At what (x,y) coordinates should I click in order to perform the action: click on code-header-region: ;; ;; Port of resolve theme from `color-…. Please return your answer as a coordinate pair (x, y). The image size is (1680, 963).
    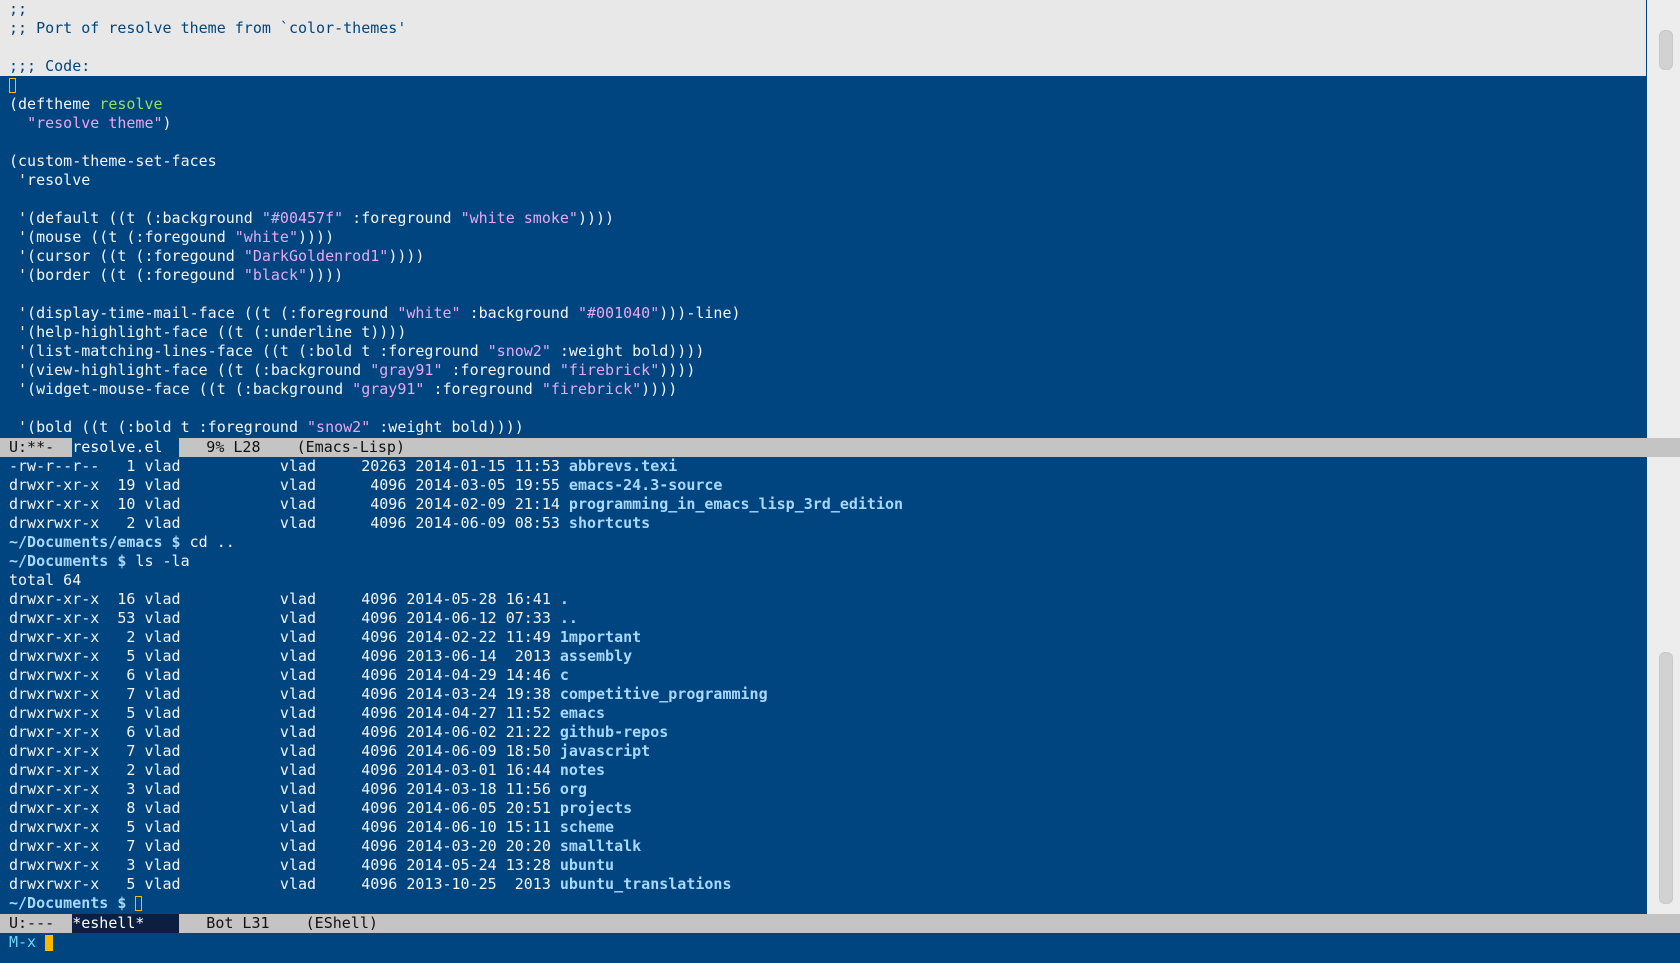
    Looking at the image, I should click on (823, 38).